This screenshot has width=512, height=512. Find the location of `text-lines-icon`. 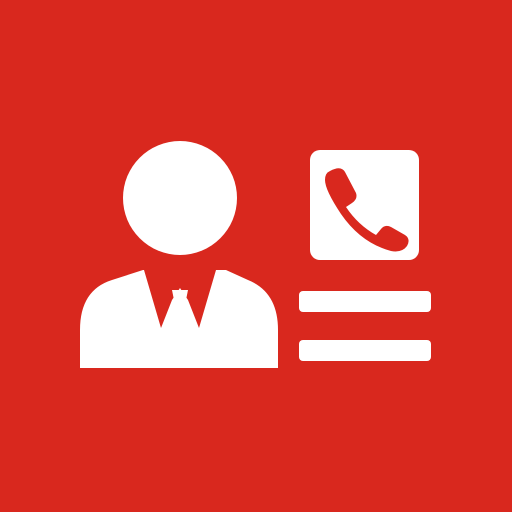

text-lines-icon is located at coordinates (365, 326).